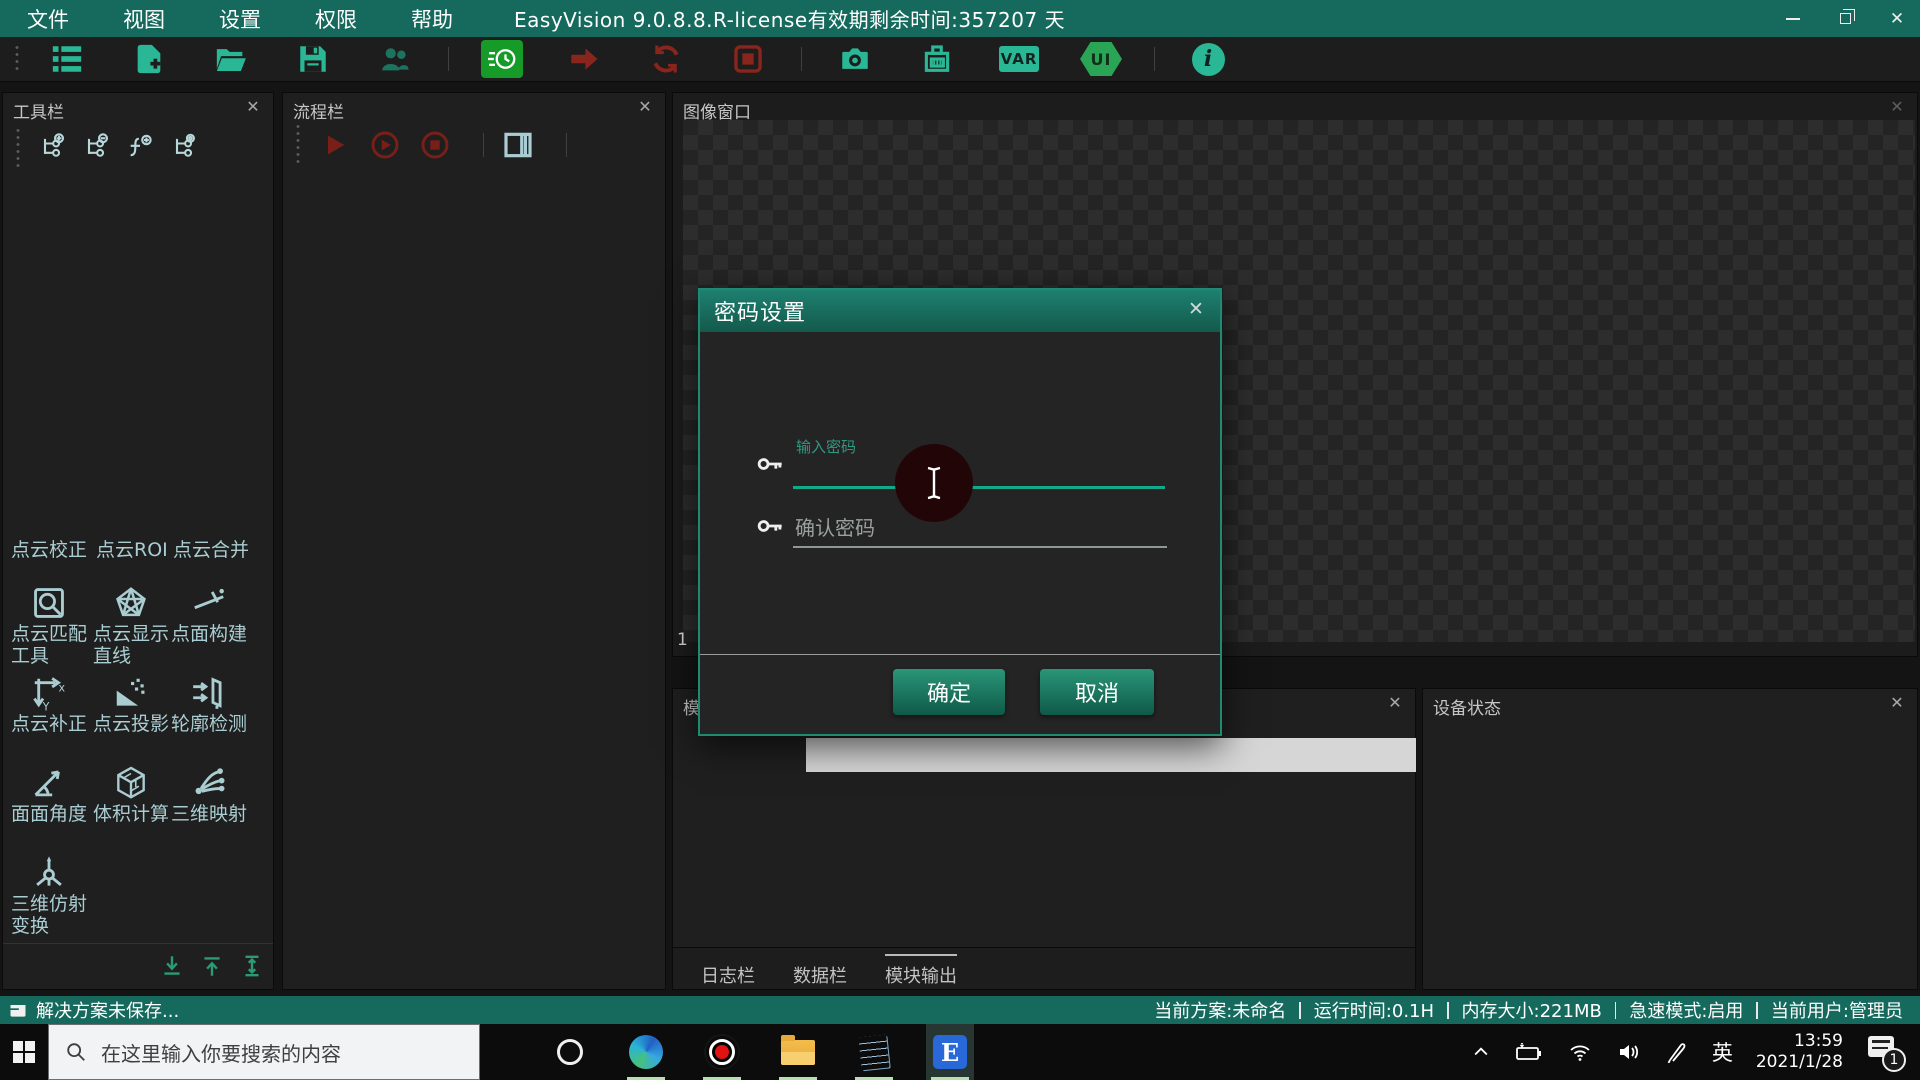  I want to click on cortana-button, so click(570, 1052).